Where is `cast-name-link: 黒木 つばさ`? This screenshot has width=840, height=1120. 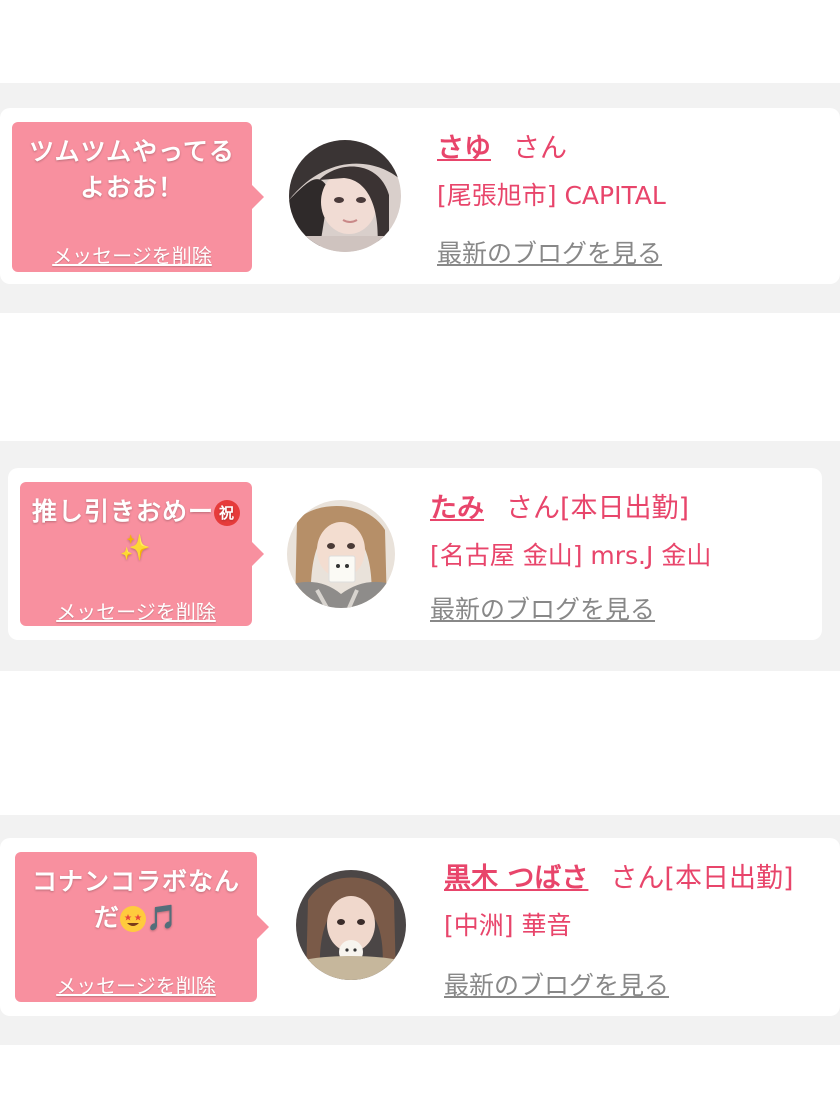
cast-name-link: 黒木 つばさ is located at coordinates (516, 878).